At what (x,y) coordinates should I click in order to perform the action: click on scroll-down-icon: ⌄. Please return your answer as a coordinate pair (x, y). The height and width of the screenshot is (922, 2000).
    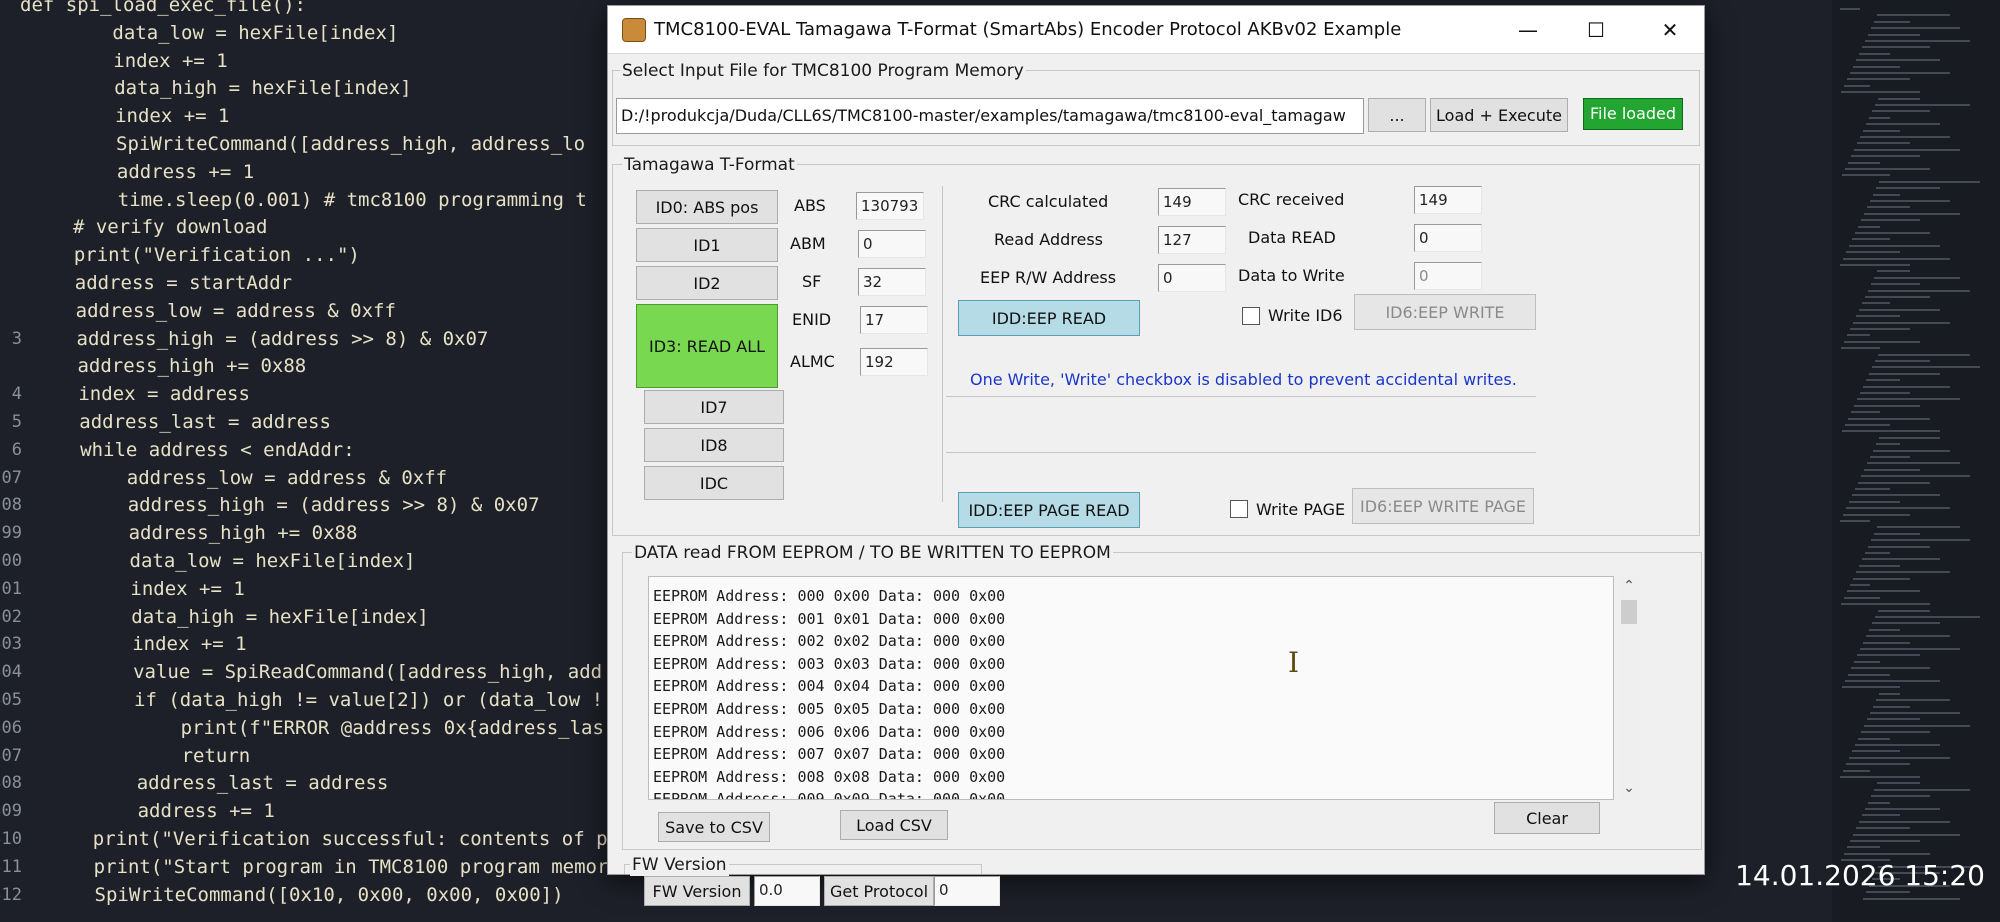
    Looking at the image, I should click on (1629, 788).